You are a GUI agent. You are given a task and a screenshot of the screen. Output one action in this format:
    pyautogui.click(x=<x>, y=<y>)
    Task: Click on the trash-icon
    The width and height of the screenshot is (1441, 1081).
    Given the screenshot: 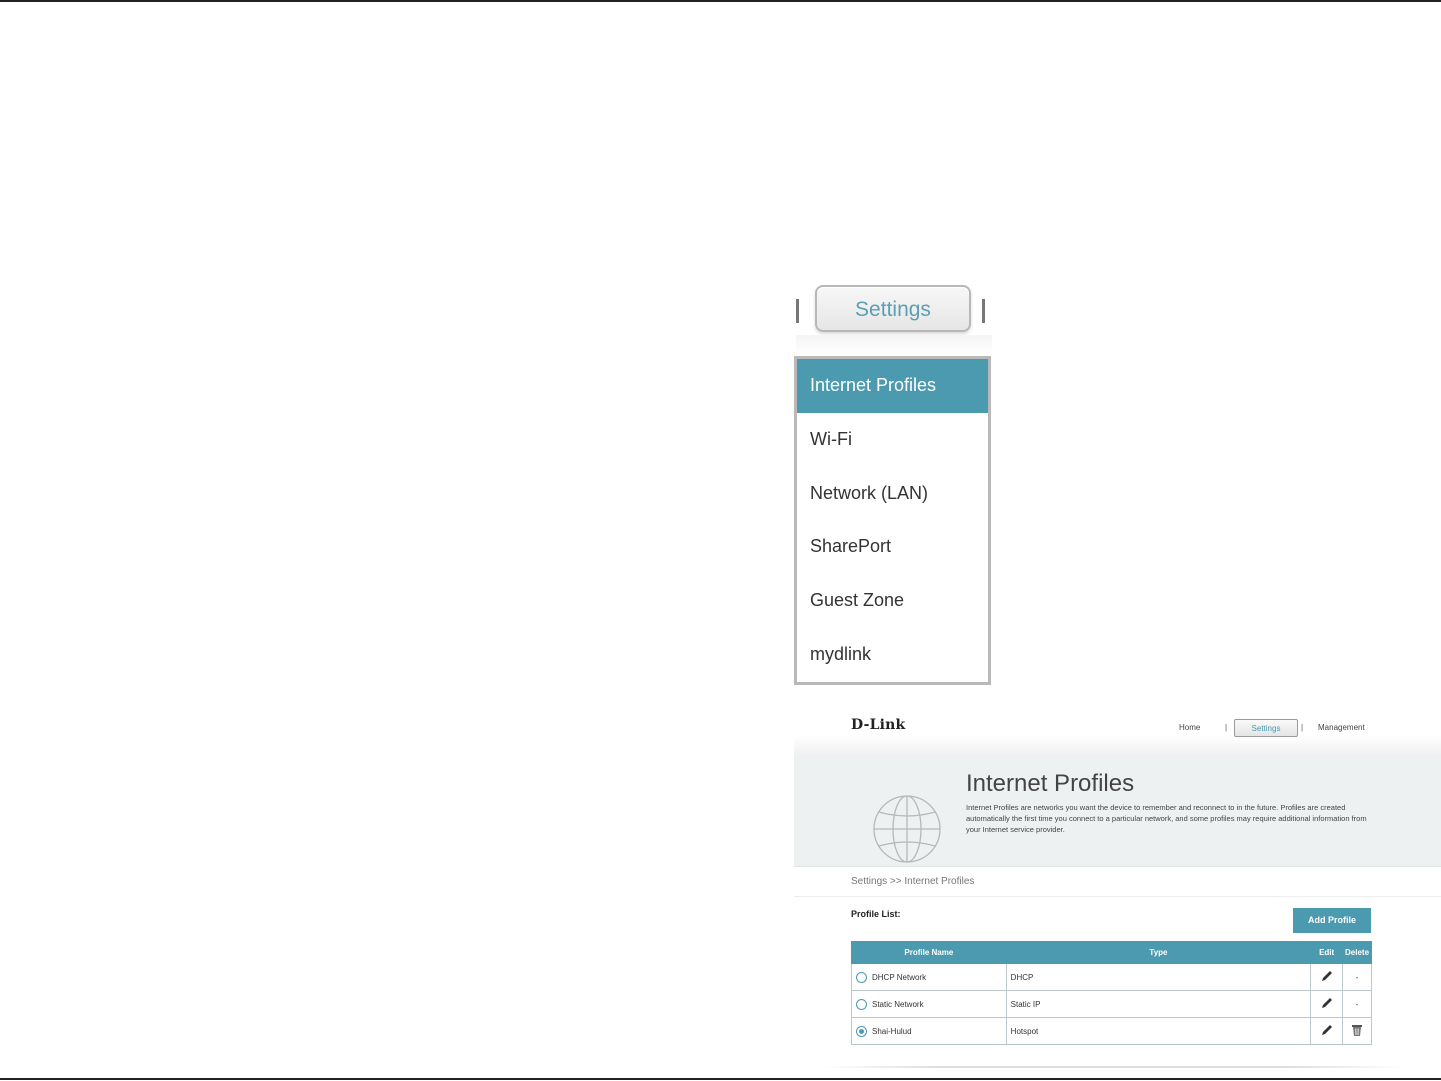 What is the action you would take?
    pyautogui.click(x=1357, y=1030)
    